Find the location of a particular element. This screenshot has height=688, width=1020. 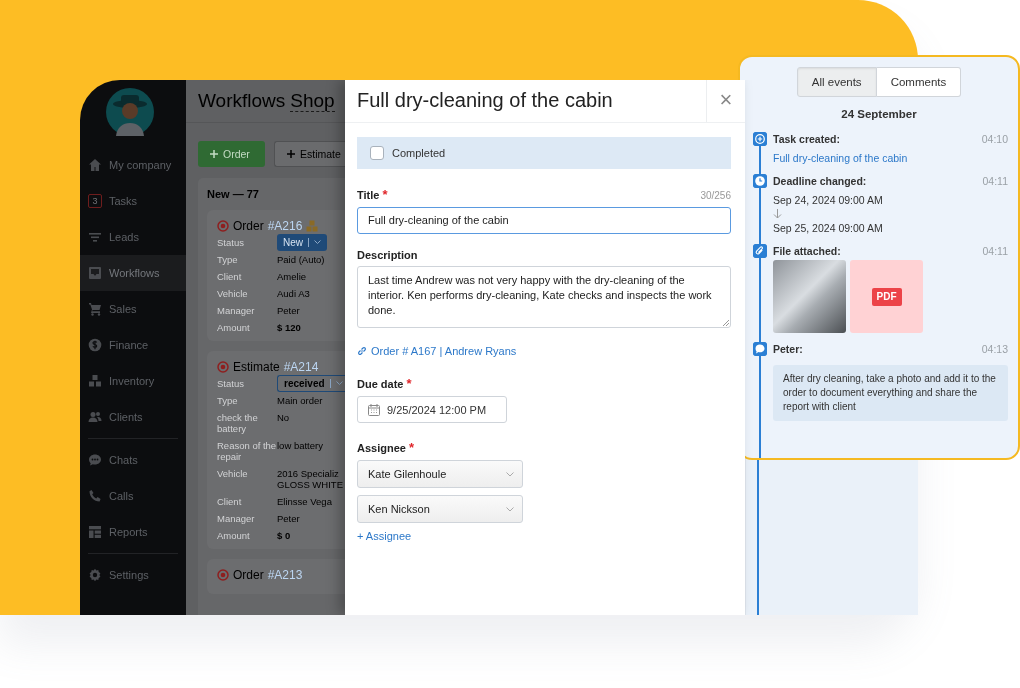

field-value: Elinsse Vega is located at coordinates (305, 501).